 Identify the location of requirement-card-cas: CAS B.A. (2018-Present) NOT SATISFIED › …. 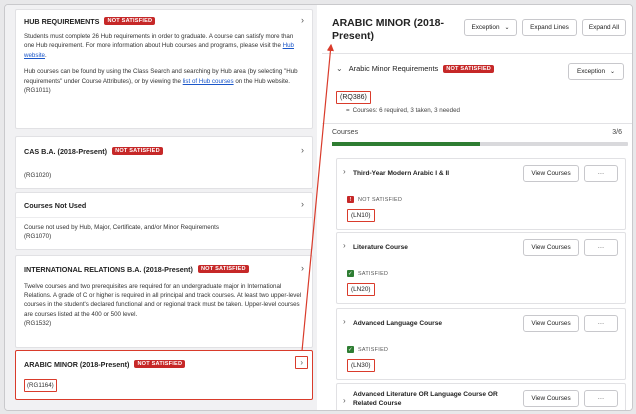
(164, 162).